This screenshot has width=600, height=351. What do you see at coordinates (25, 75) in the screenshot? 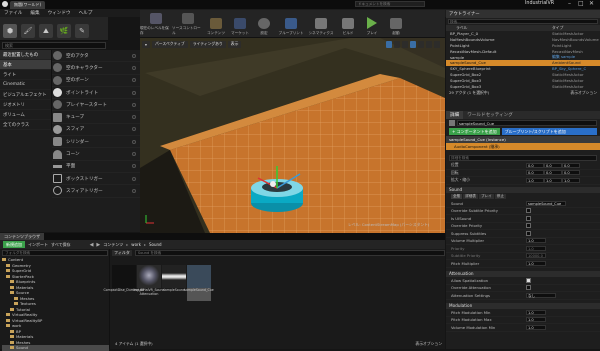
I see `category-lights: ライト` at bounding box center [25, 75].